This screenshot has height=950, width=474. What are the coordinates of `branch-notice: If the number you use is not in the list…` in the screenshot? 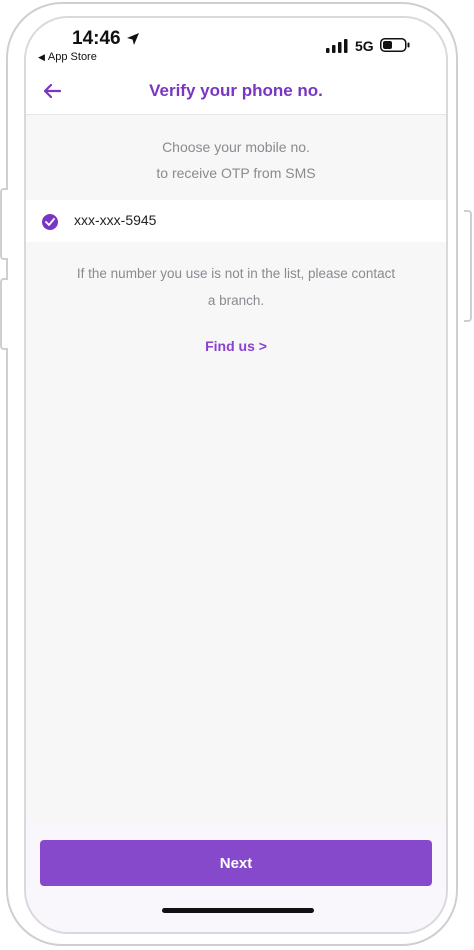 It's located at (236, 287).